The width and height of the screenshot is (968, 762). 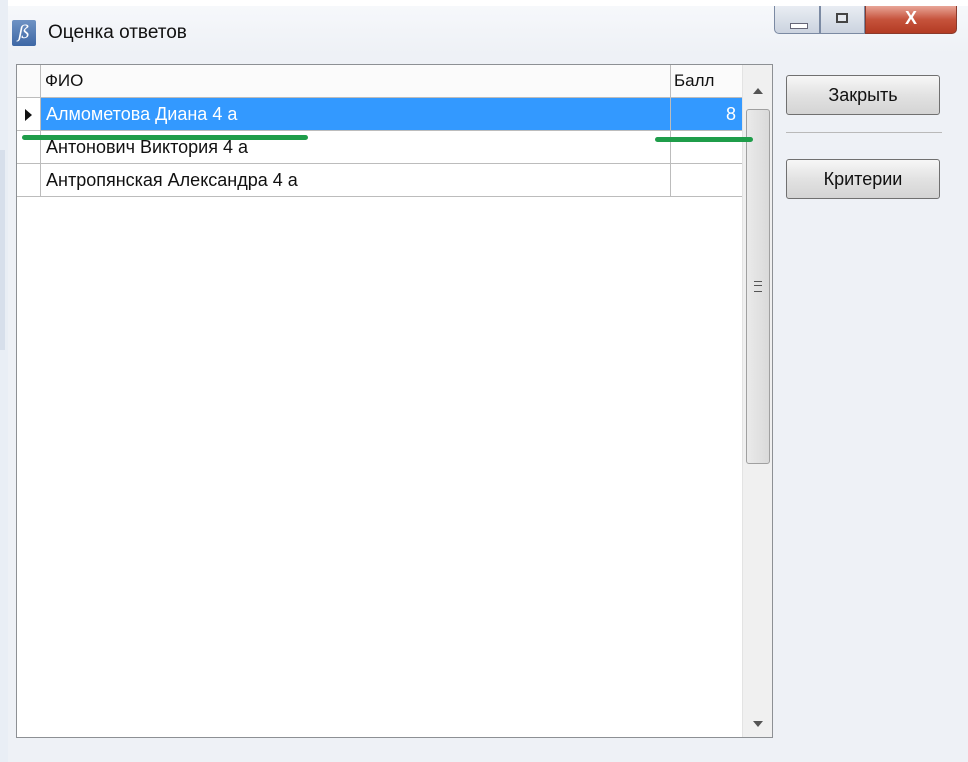 I want to click on row-indicator-header, so click(x=29, y=81).